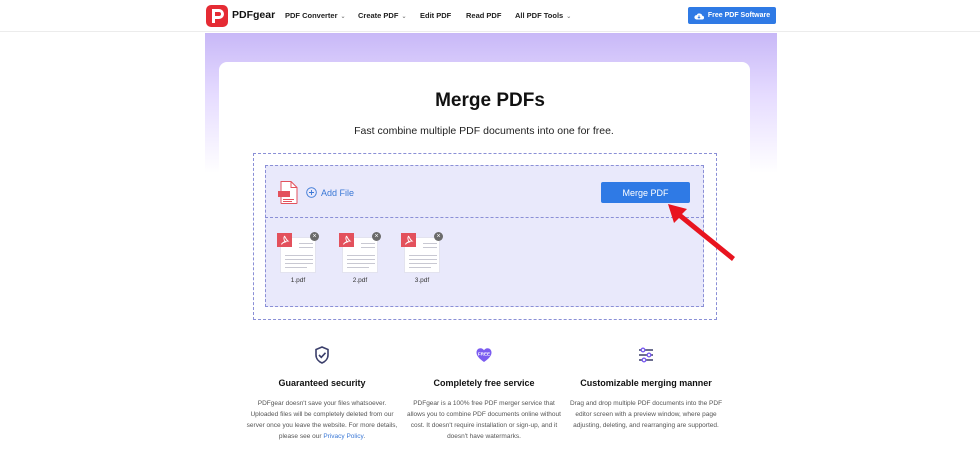 This screenshot has height=450, width=980. I want to click on pdf-file-icon, so click(288, 192).